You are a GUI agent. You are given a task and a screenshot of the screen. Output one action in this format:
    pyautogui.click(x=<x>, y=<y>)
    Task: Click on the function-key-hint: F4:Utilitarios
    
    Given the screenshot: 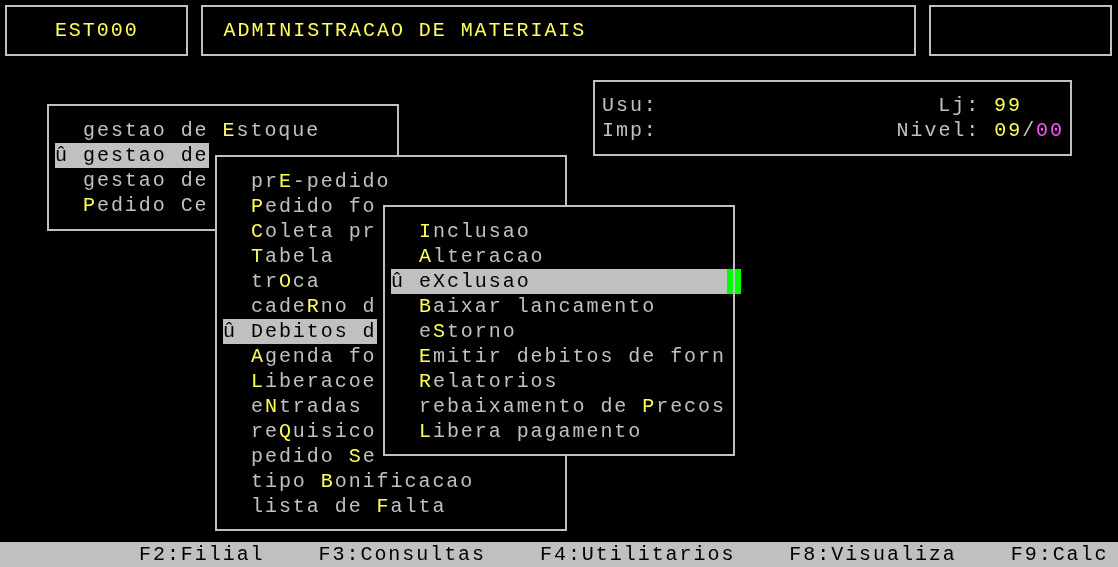 What is the action you would take?
    pyautogui.click(x=638, y=554)
    